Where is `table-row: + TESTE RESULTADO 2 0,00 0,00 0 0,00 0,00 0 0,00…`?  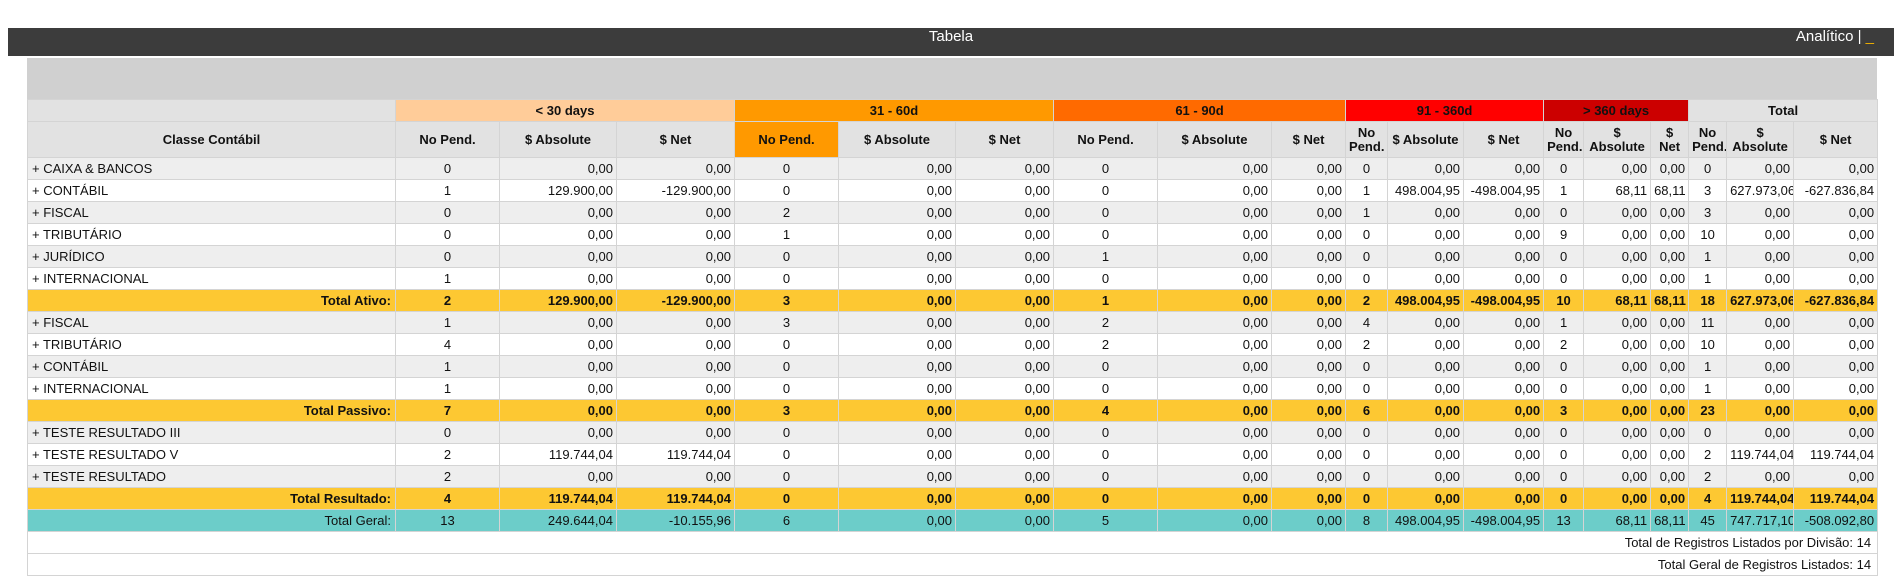 table-row: + TESTE RESULTADO 2 0,00 0,00 0 0,00 0,00 0 0,00… is located at coordinates (953, 476).